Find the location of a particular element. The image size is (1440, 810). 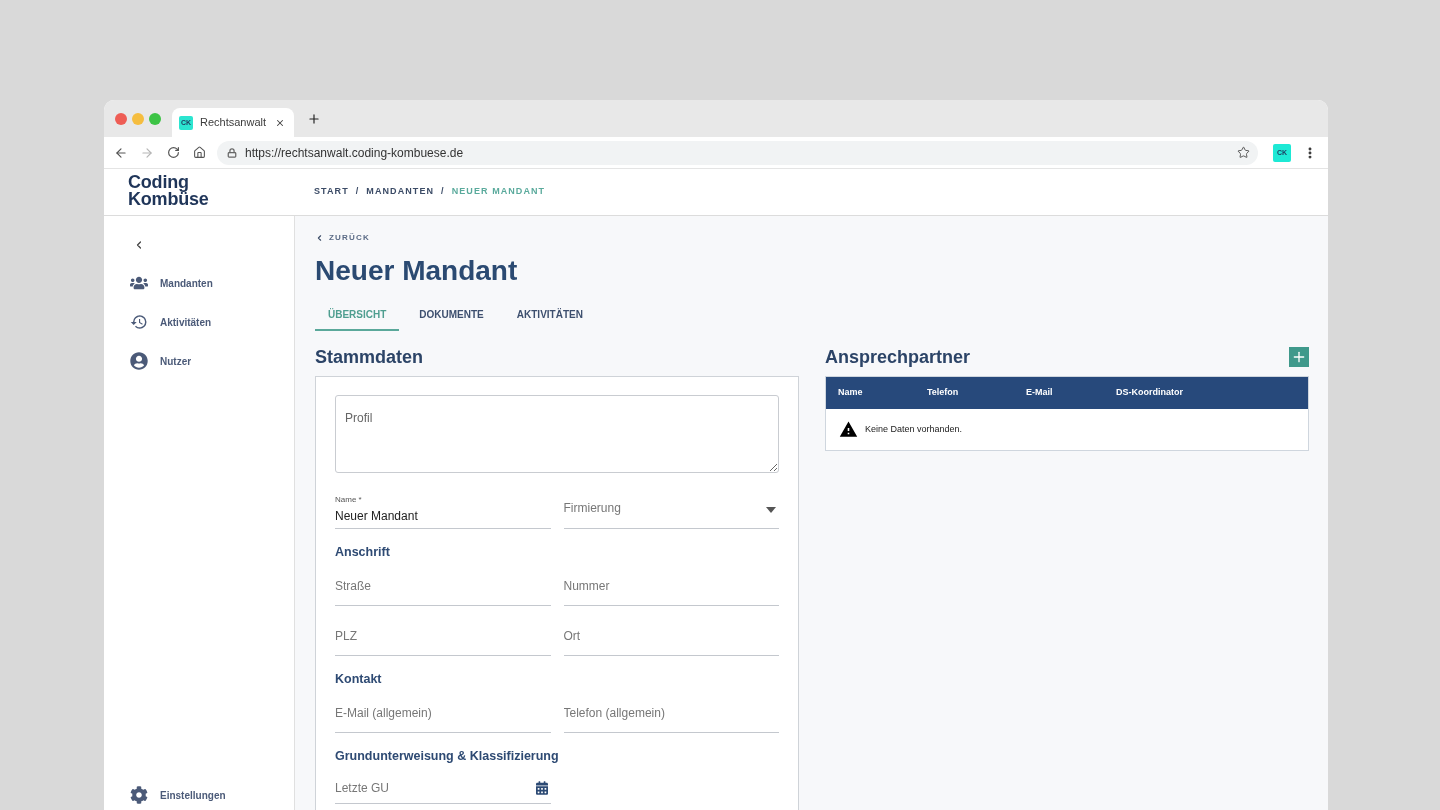

date-field: Letzte GU is located at coordinates (443, 786).